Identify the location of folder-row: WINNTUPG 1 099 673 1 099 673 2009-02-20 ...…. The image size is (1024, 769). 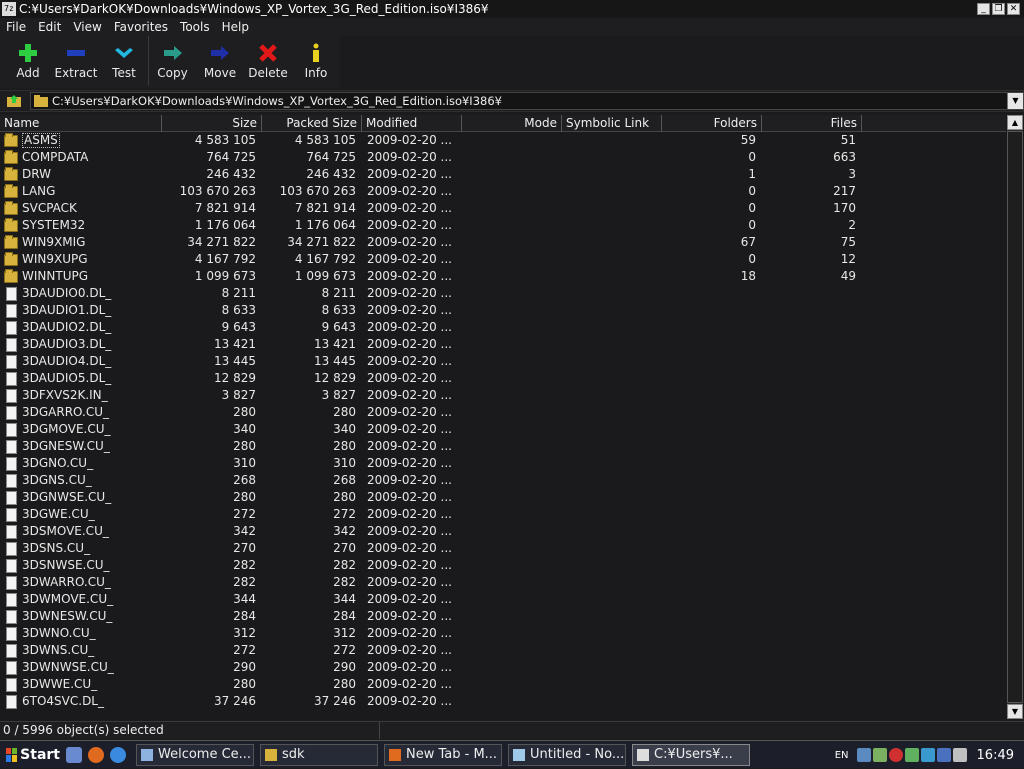
(503, 276).